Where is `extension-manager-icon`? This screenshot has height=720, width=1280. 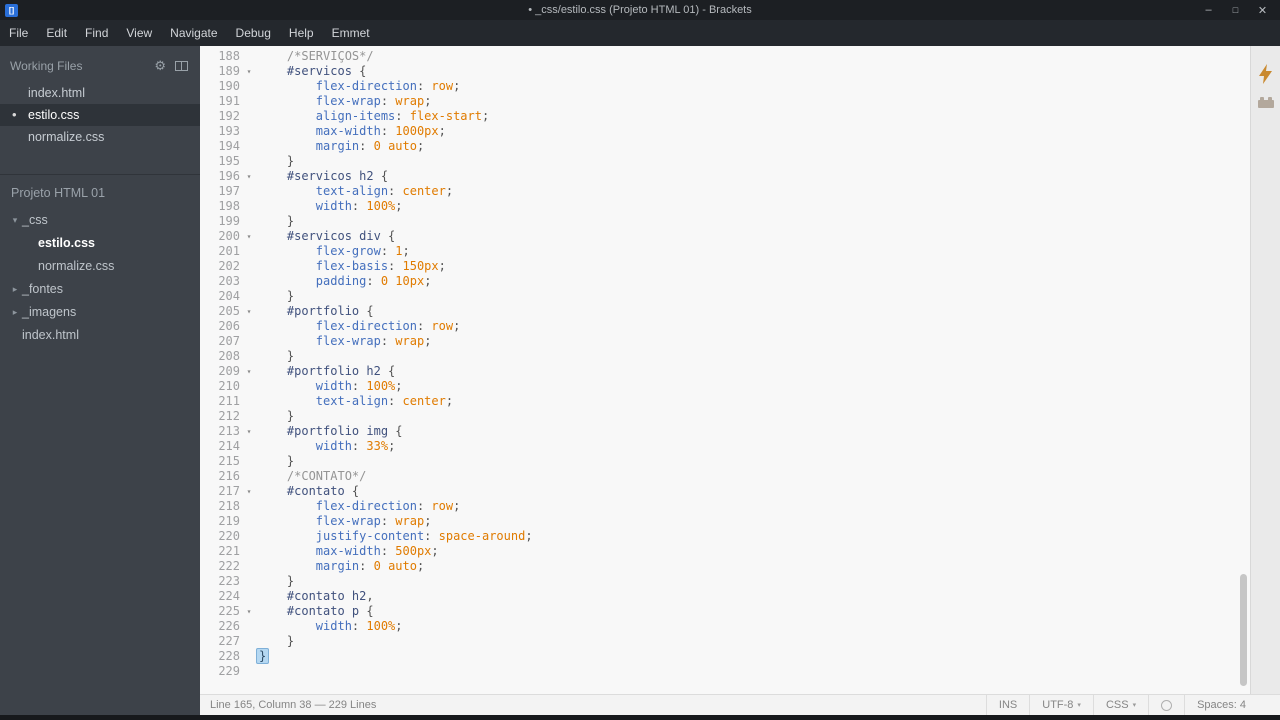 extension-manager-icon is located at coordinates (1266, 102).